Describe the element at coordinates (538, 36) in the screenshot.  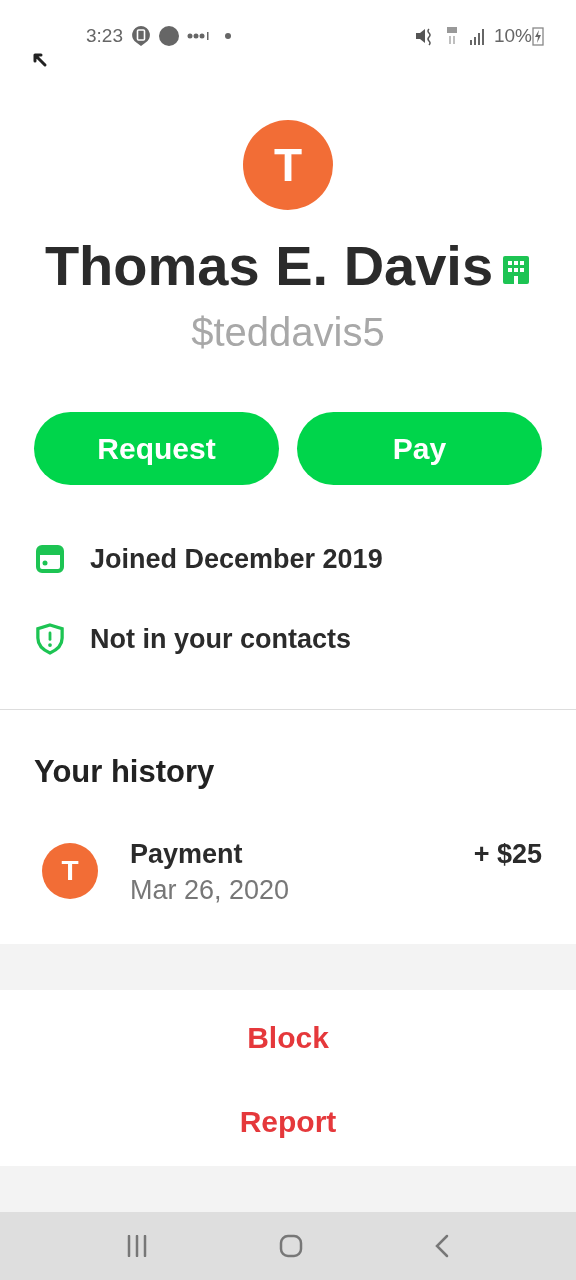
I see `battery-icon` at that location.